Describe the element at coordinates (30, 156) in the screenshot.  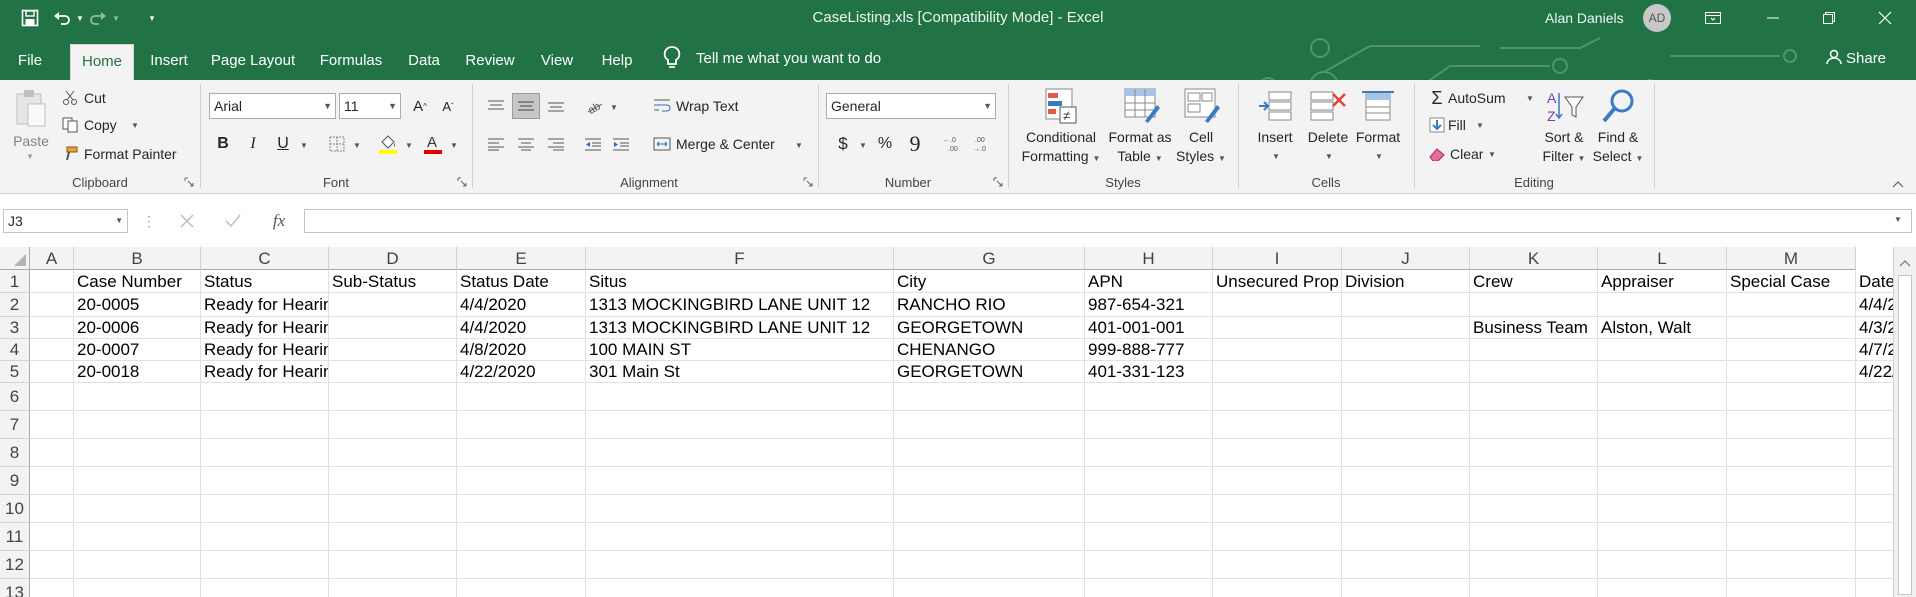
I see `paste-dropdown-icon: ▼` at that location.